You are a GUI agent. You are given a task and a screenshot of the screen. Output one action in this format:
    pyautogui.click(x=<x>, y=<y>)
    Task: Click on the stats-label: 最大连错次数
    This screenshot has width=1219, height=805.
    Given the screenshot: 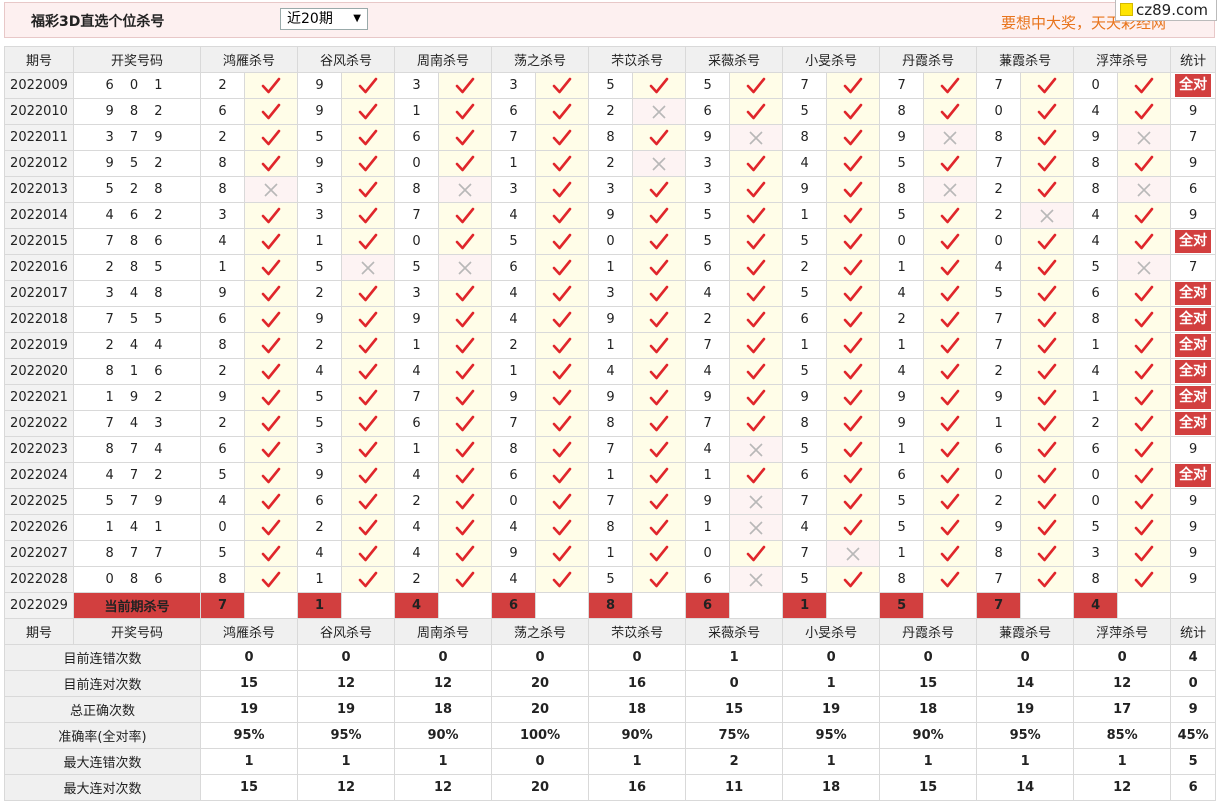 What is the action you would take?
    pyautogui.click(x=102, y=761)
    